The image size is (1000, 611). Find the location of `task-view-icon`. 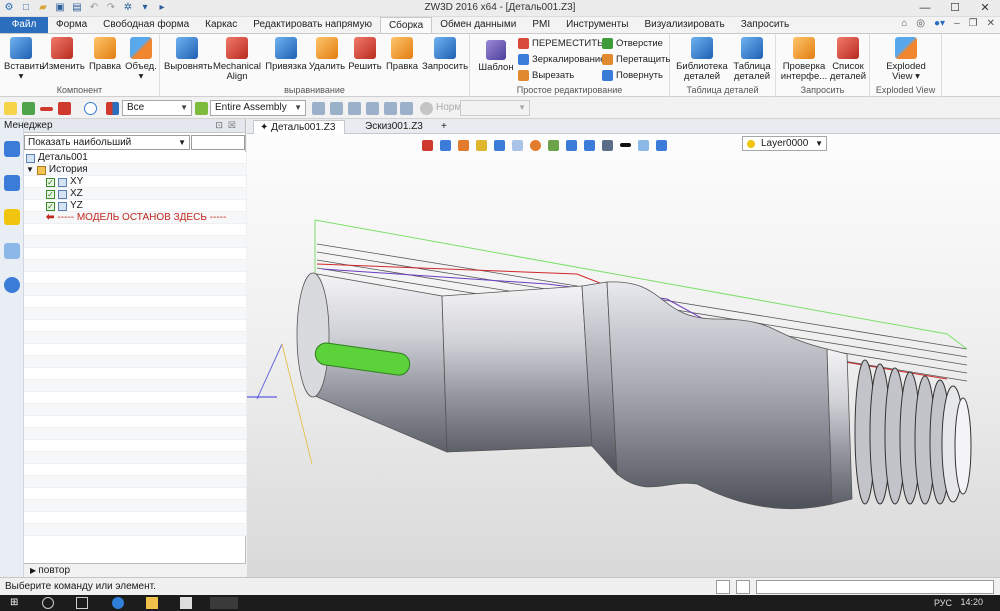

task-view-icon is located at coordinates (82, 603).